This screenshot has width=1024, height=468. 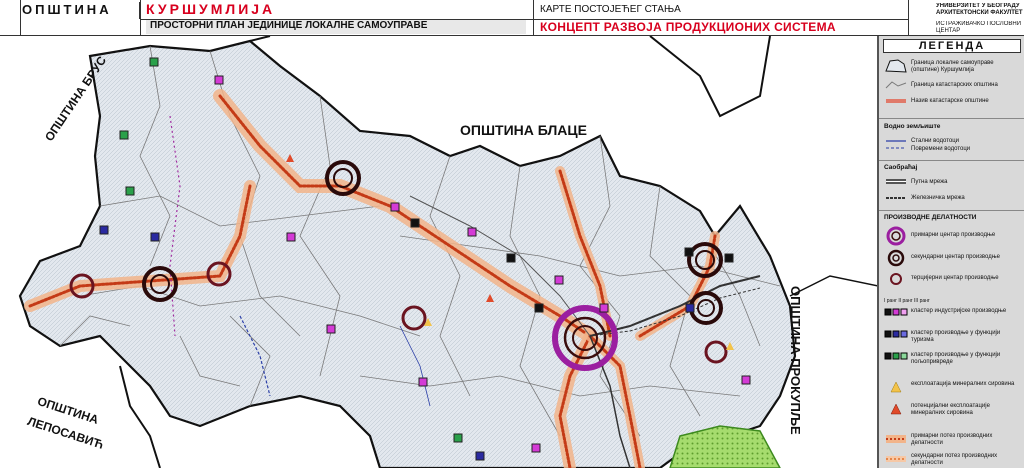 I want to click on legend-item-cadastral-boundary: Граница катастарских општина, so click(x=951, y=86).